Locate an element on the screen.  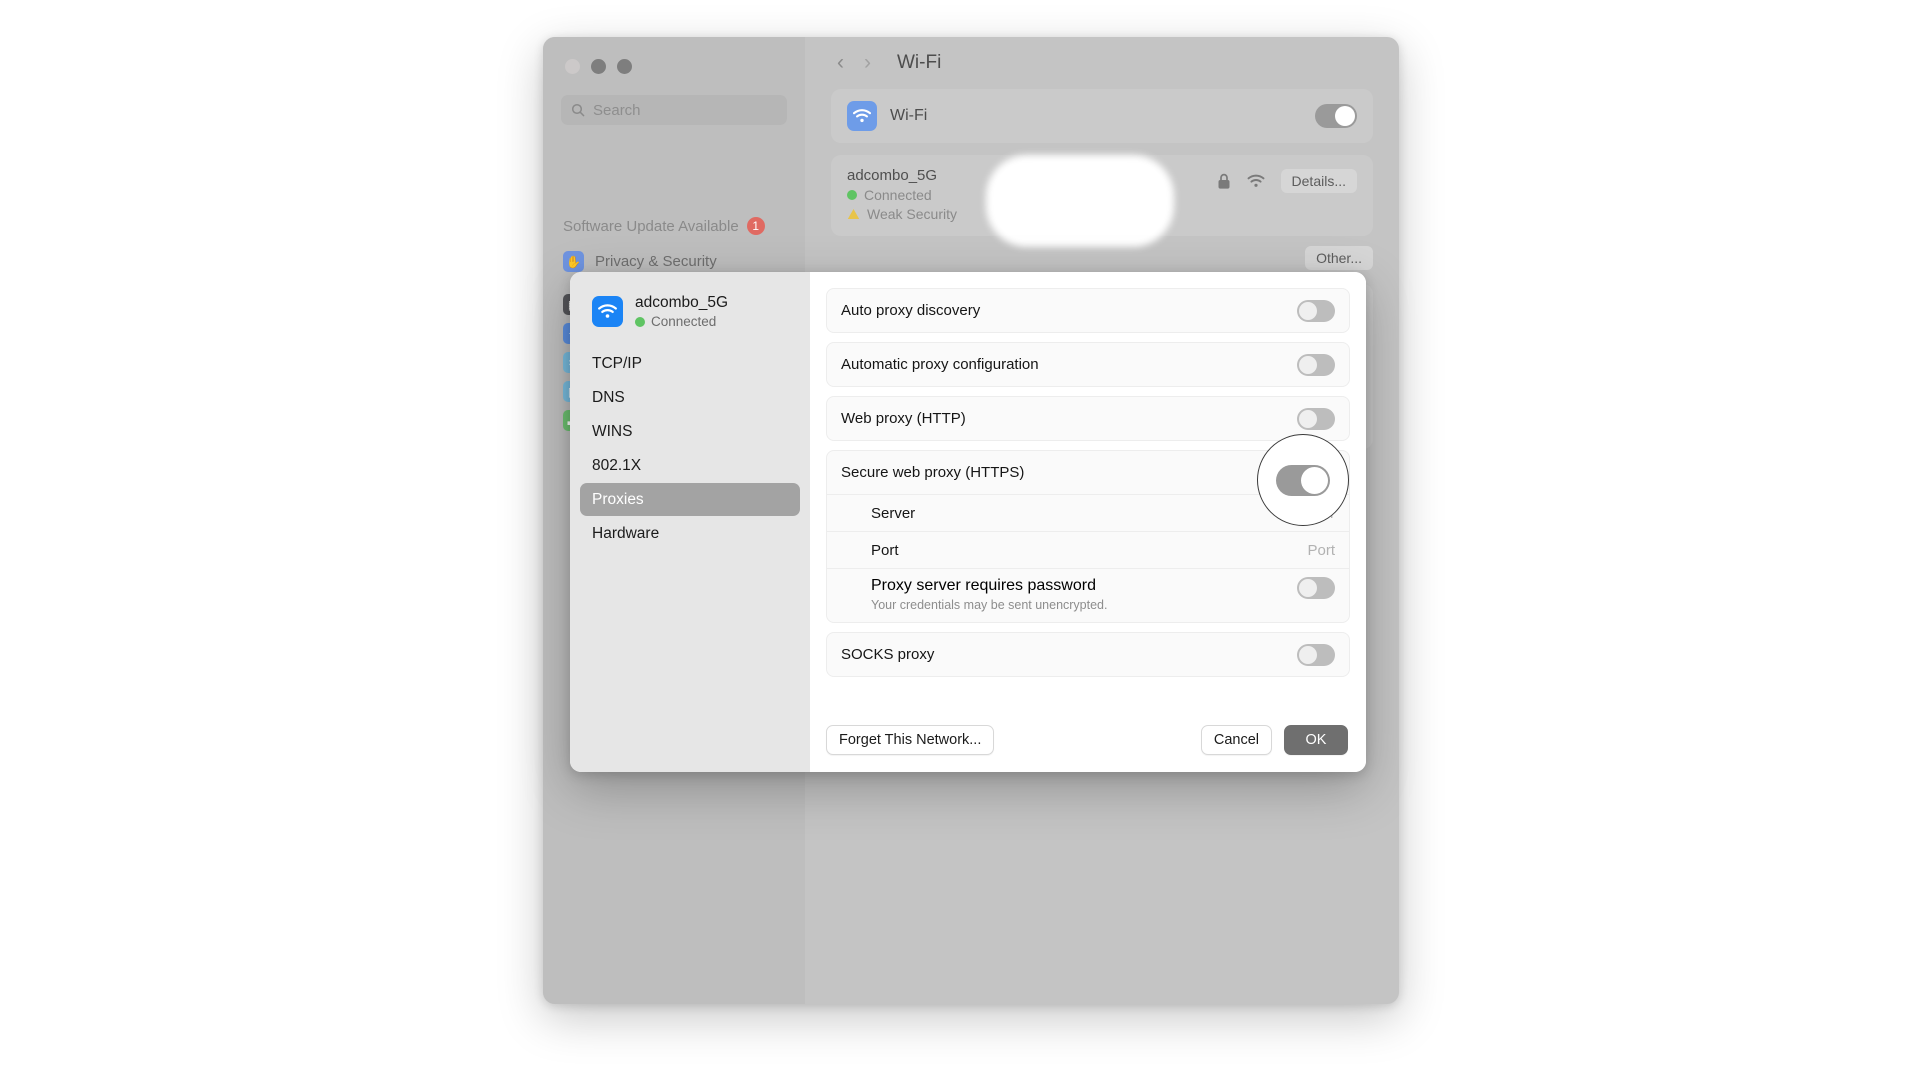
auto-proxy-discovery-row: Auto proxy discovery is located at coordinates (1088, 310).